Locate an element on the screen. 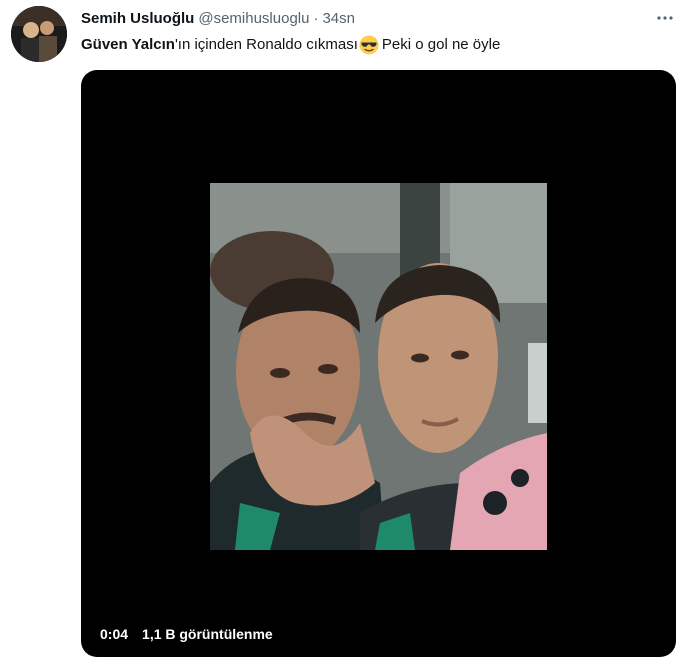  tweet-text-part-2: Peki o gol ne öyle is located at coordinates (441, 44).